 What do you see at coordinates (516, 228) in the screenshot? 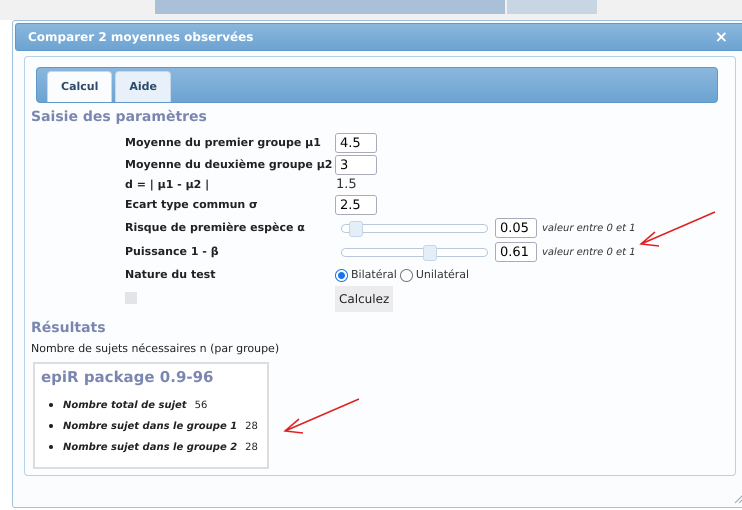
I see `value-field: 0.05` at bounding box center [516, 228].